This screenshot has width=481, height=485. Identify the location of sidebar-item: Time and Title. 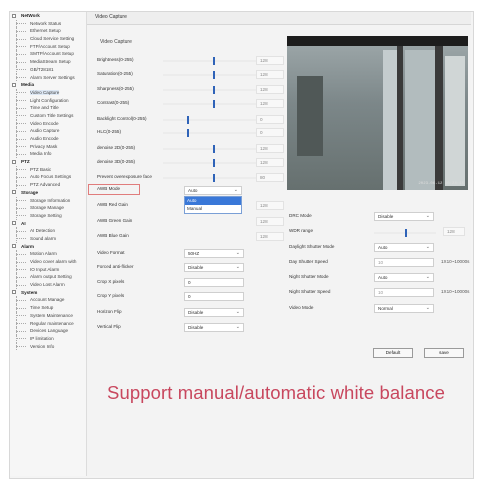
(48, 108).